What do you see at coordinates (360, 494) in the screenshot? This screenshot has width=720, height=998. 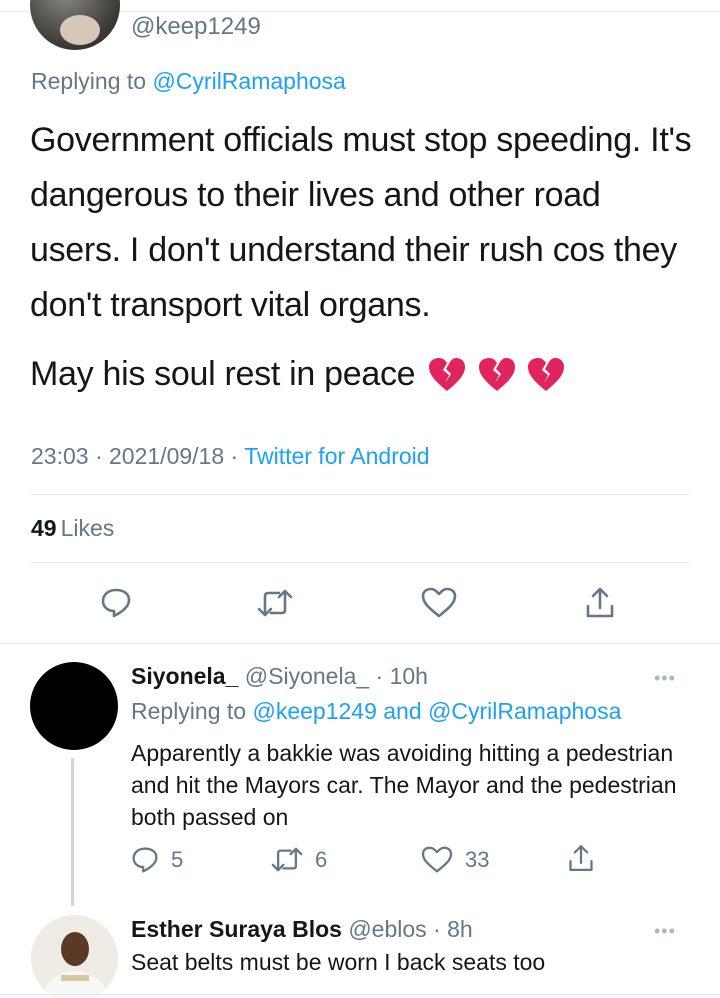 I see `meta-divider` at bounding box center [360, 494].